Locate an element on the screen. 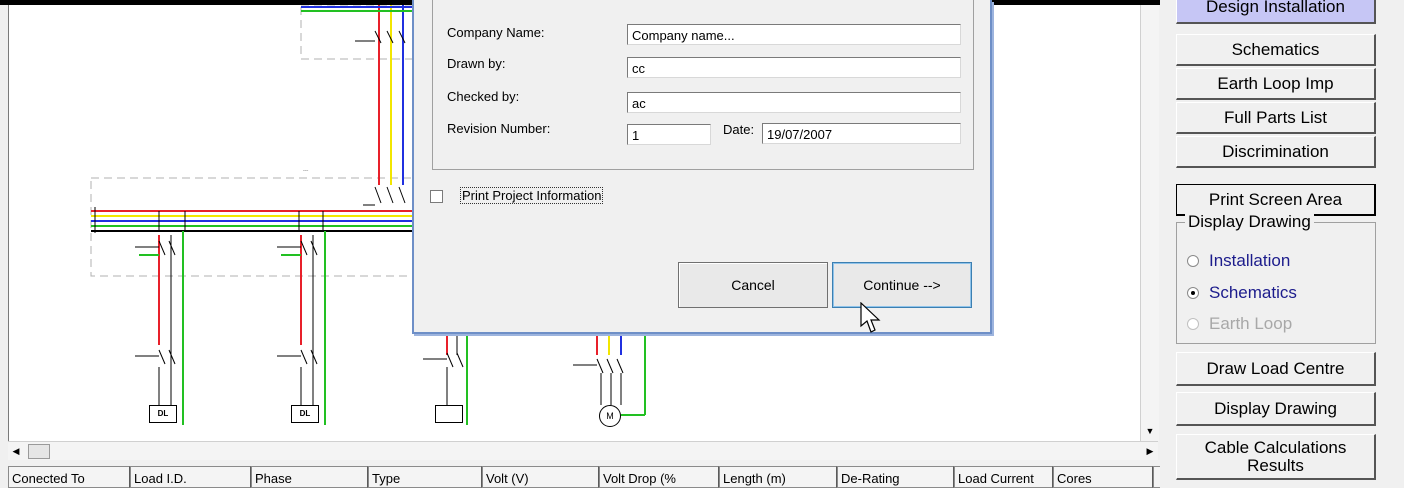 The image size is (1404, 488). scroll-right-arrow-icon: ▶ is located at coordinates (1150, 451).